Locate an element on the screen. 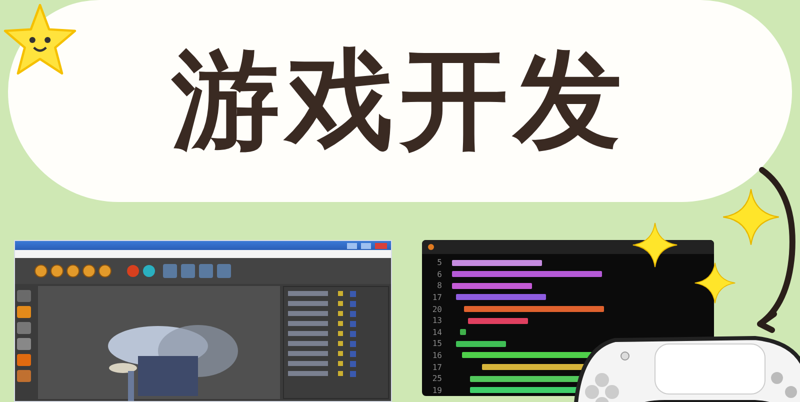  line-number: 19 is located at coordinates (436, 390).